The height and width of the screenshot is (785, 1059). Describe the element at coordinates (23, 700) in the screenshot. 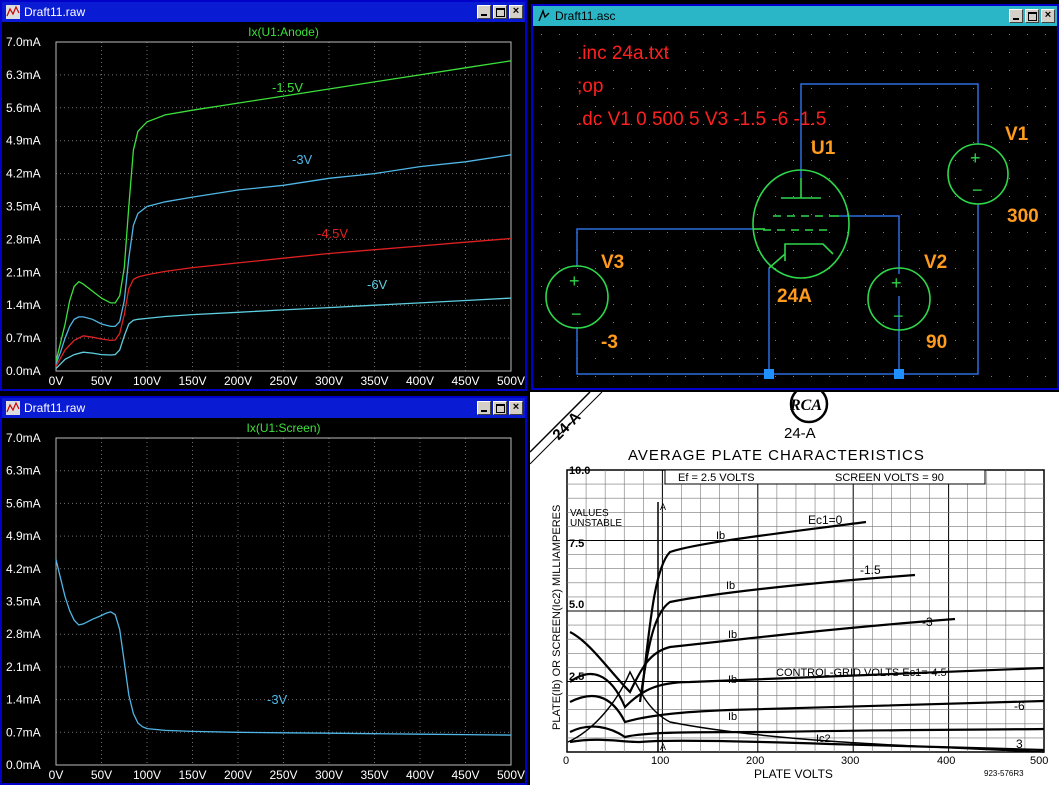

I see `y-tick-label: 1.4mA` at that location.